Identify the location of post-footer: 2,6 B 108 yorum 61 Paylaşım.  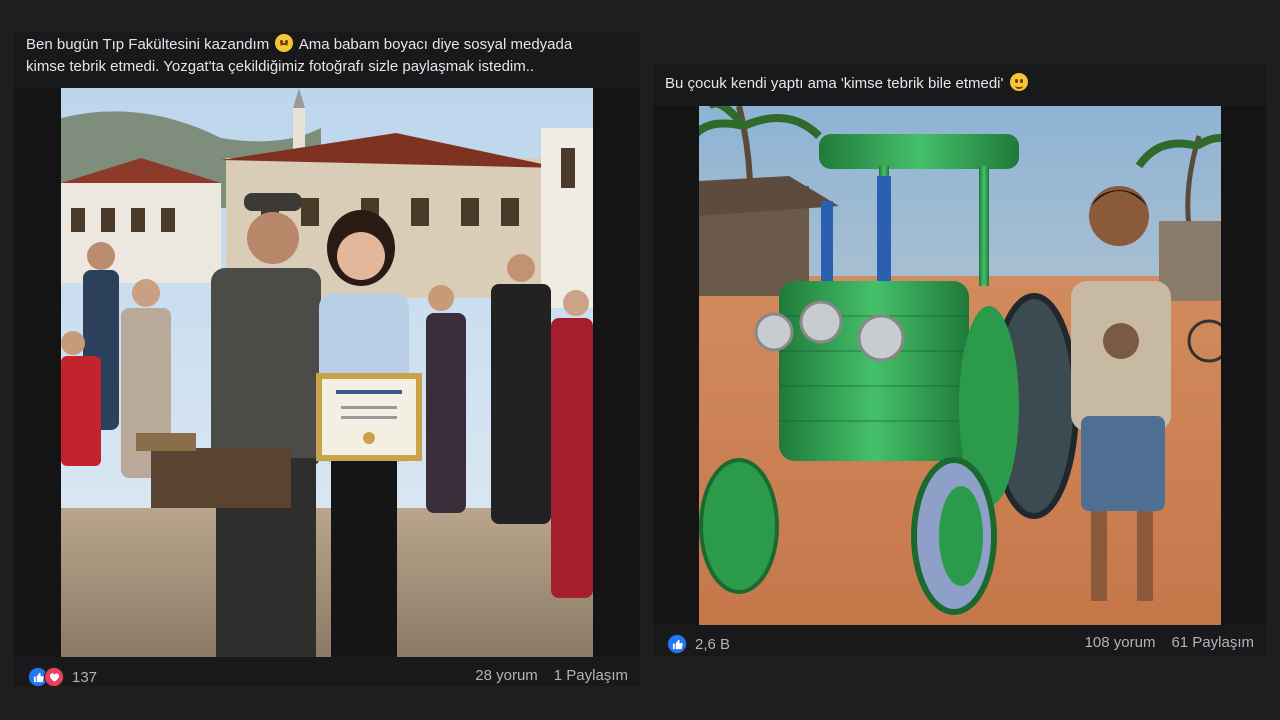
(959, 642).